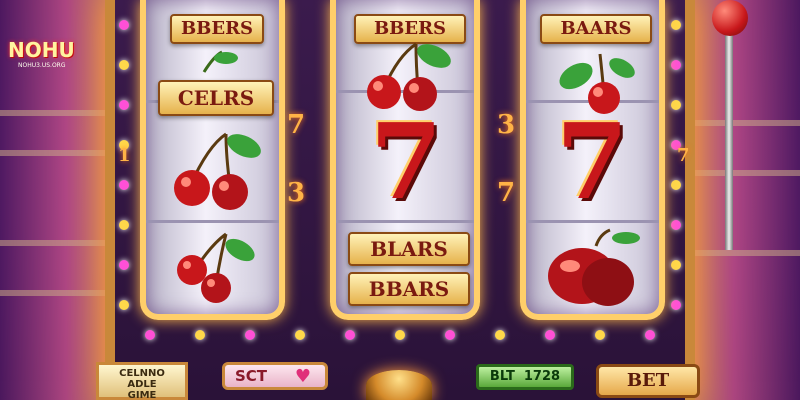 The image size is (800, 400). What do you see at coordinates (216, 98) in the screenshot?
I see `reel-1-mid-sign: CELRS` at bounding box center [216, 98].